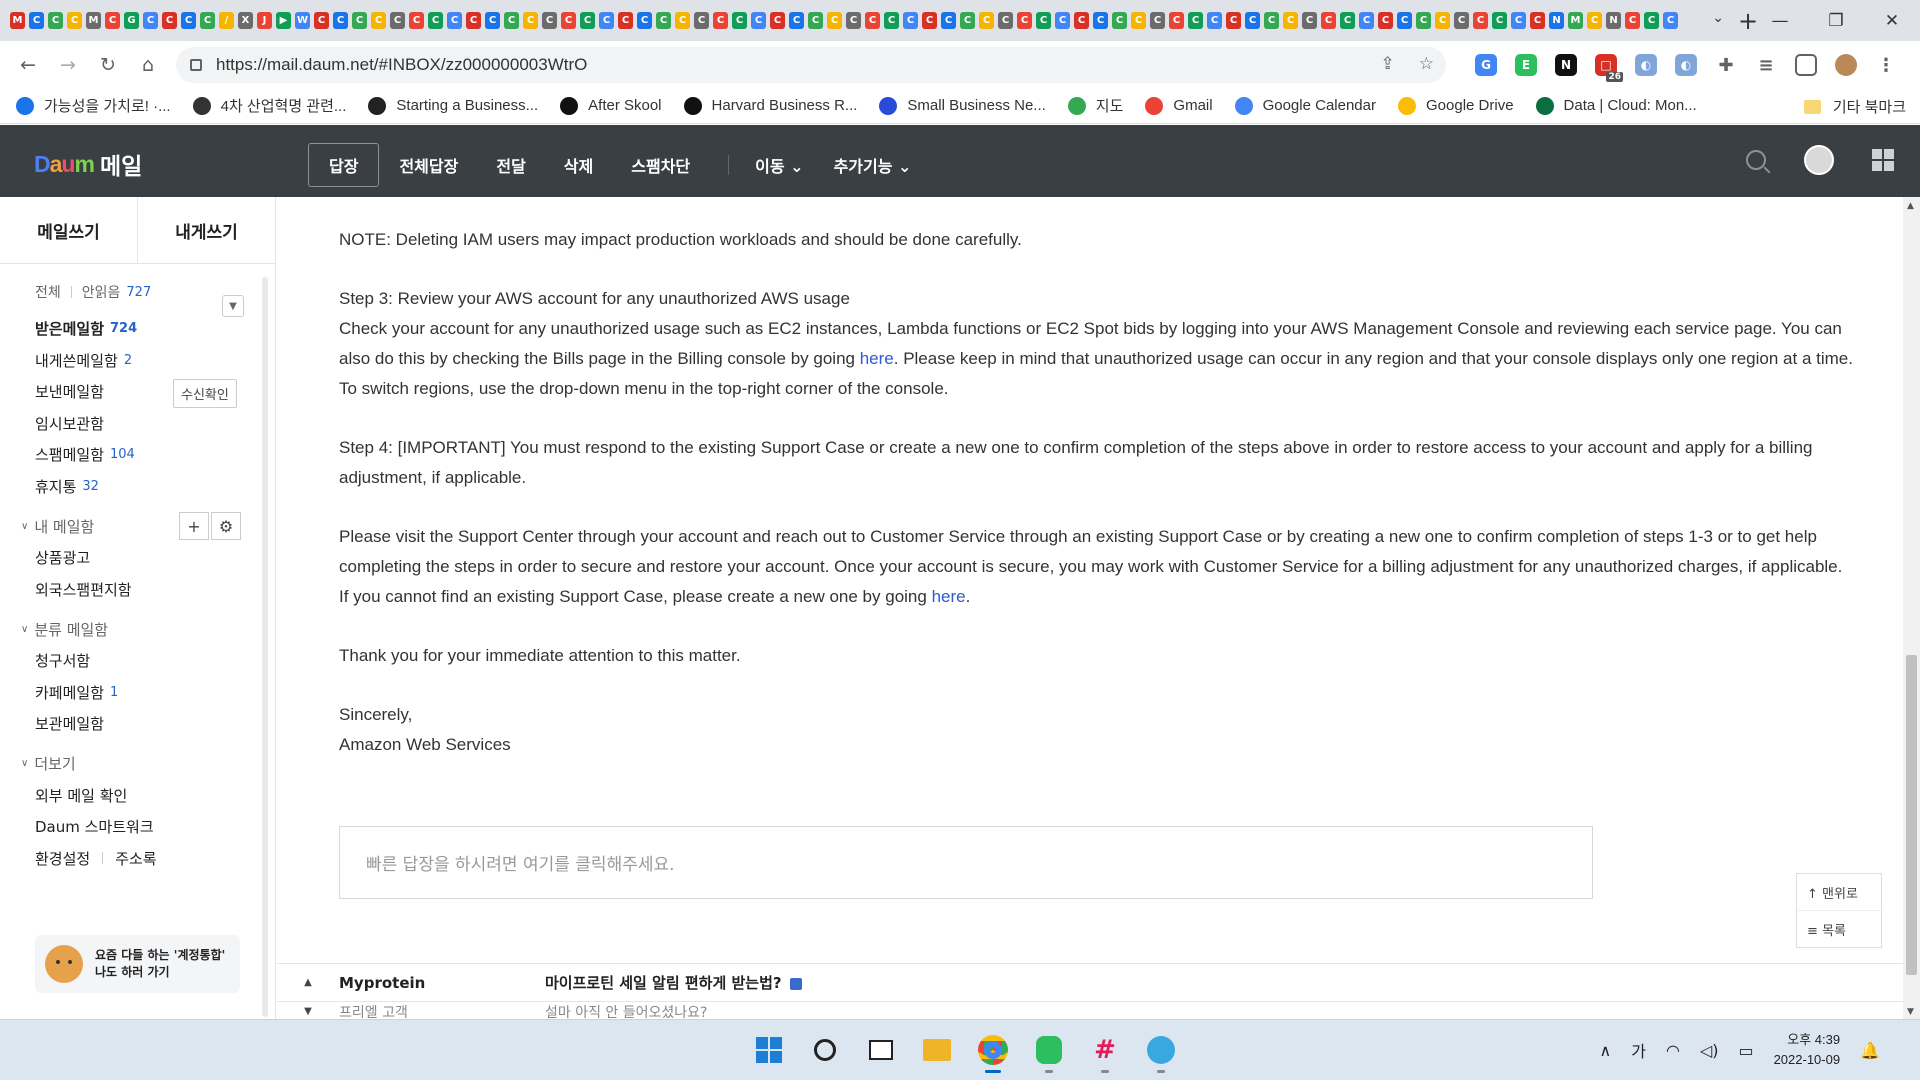 The image size is (1920, 1080). Describe the element at coordinates (108, 65) in the screenshot. I see `reload-icon: ↻` at that location.